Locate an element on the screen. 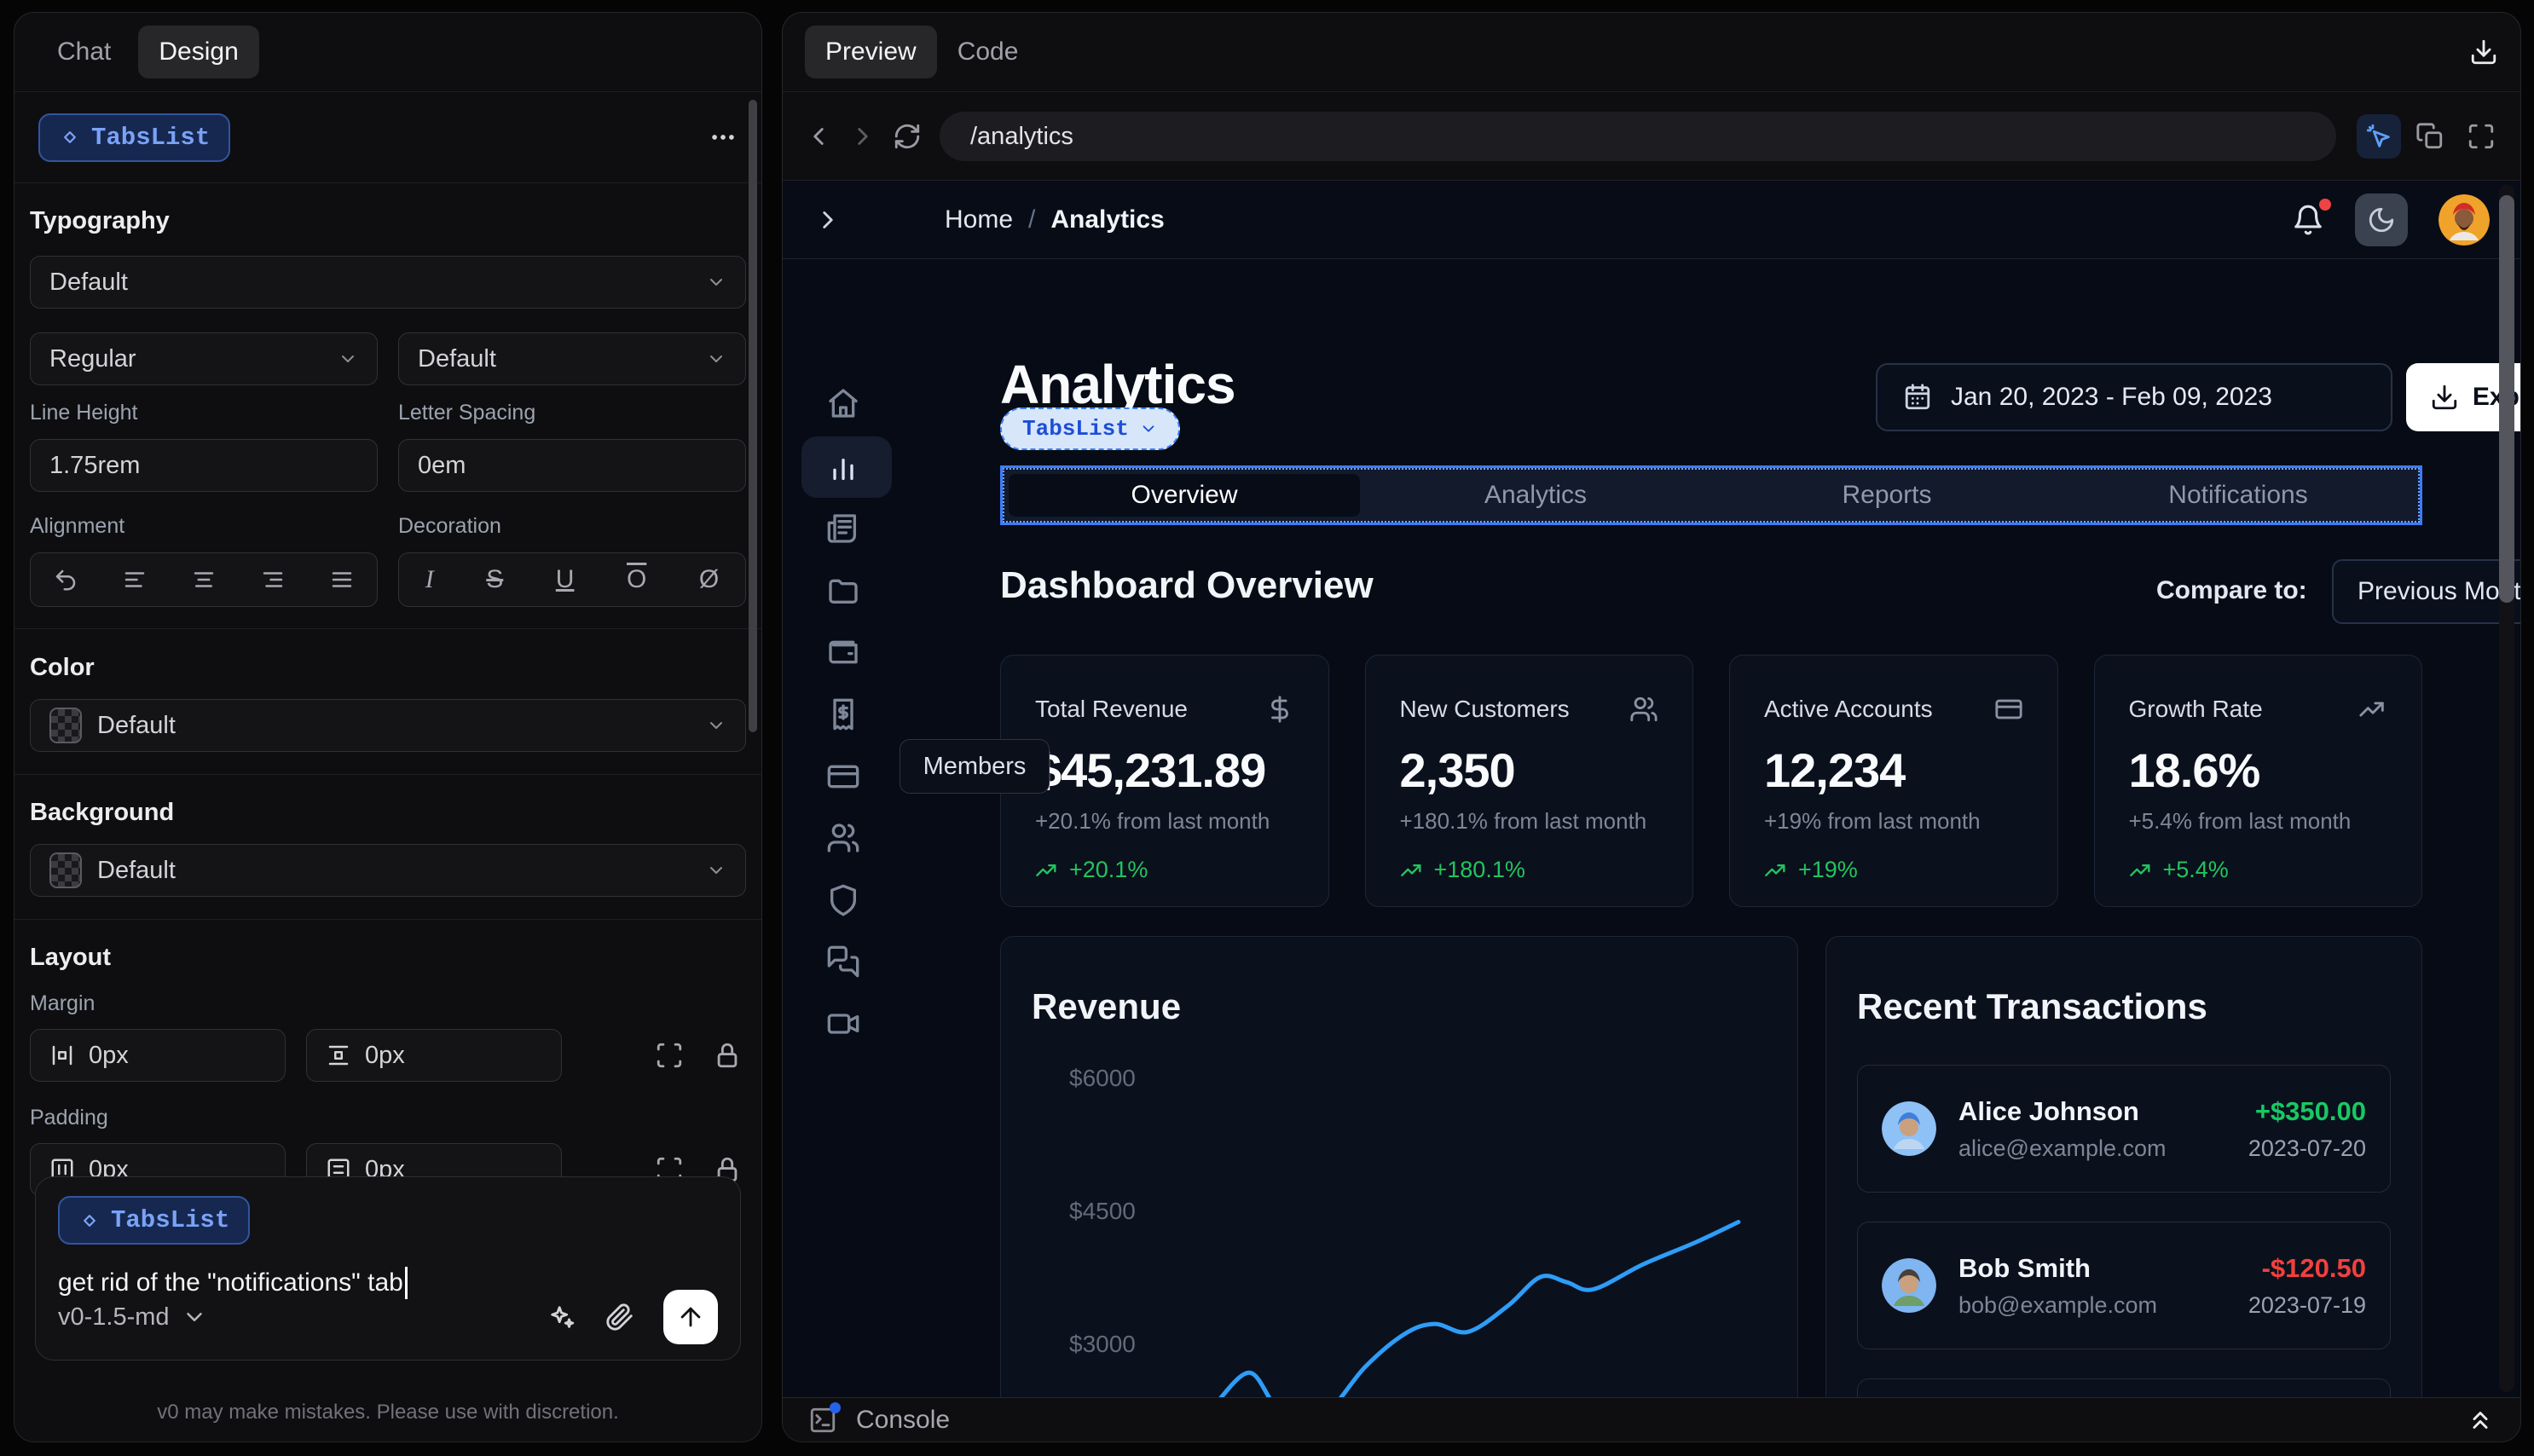 Image resolution: width=2534 pixels, height=1456 pixels. theme-toggle-button is located at coordinates (2381, 219).